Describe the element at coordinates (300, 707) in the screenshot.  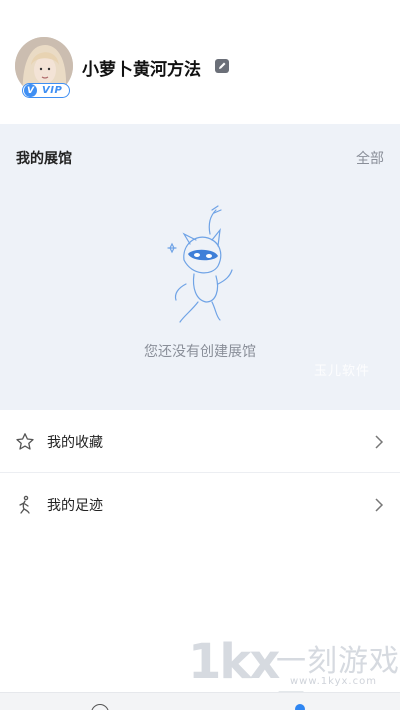
I see `tab-active-indicator` at that location.